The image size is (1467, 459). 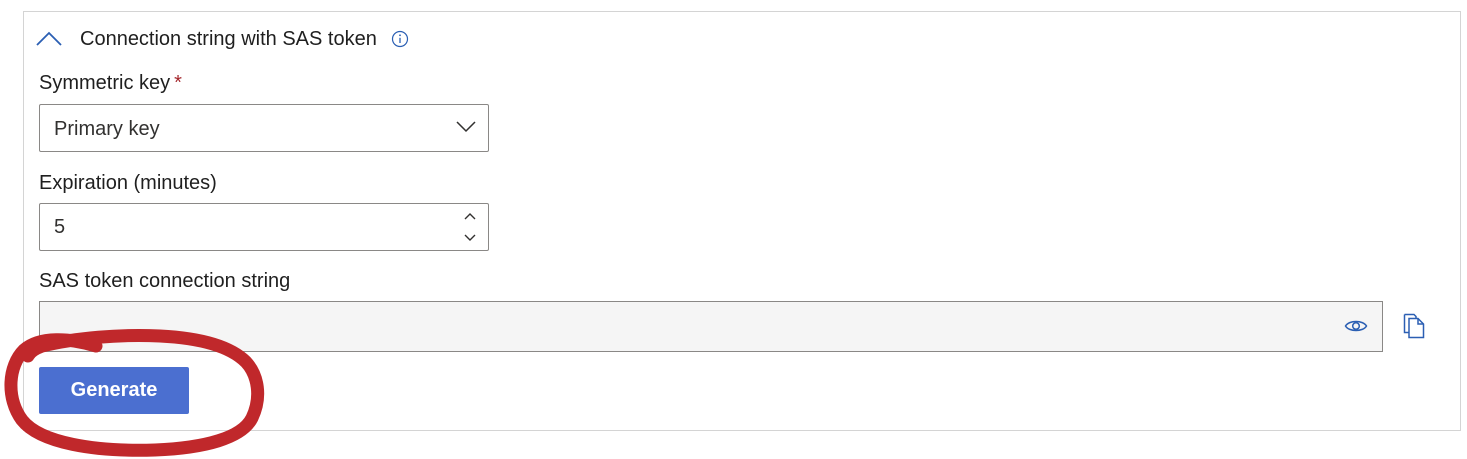 What do you see at coordinates (245, 227) in the screenshot?
I see `expiration-input` at bounding box center [245, 227].